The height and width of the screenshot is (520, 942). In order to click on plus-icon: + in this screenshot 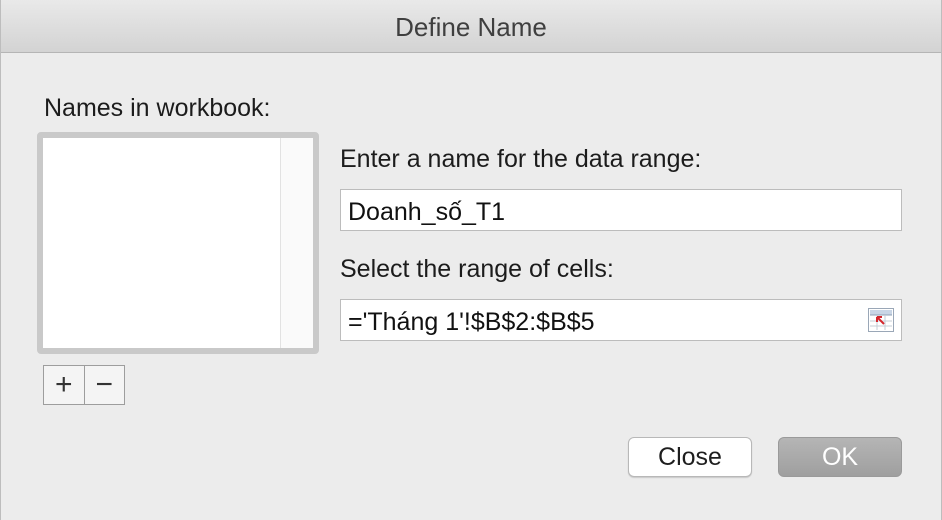, I will do `click(63, 384)`.